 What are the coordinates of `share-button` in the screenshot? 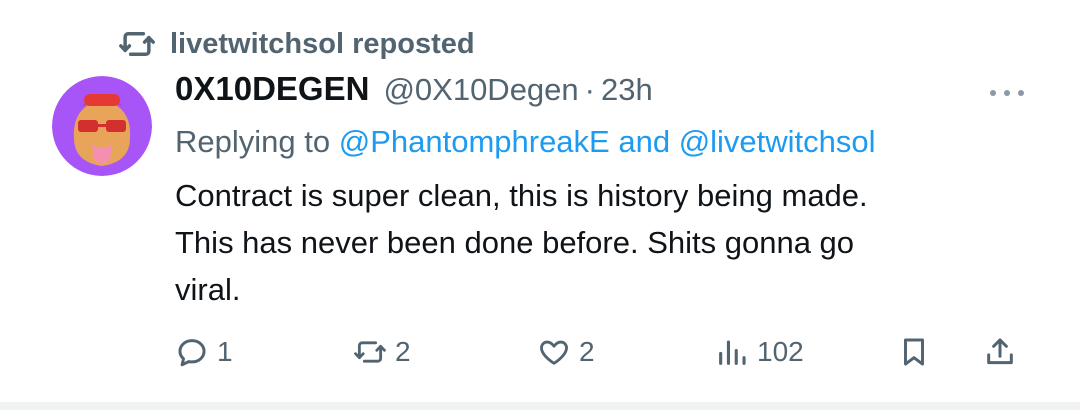 It's located at (1000, 352).